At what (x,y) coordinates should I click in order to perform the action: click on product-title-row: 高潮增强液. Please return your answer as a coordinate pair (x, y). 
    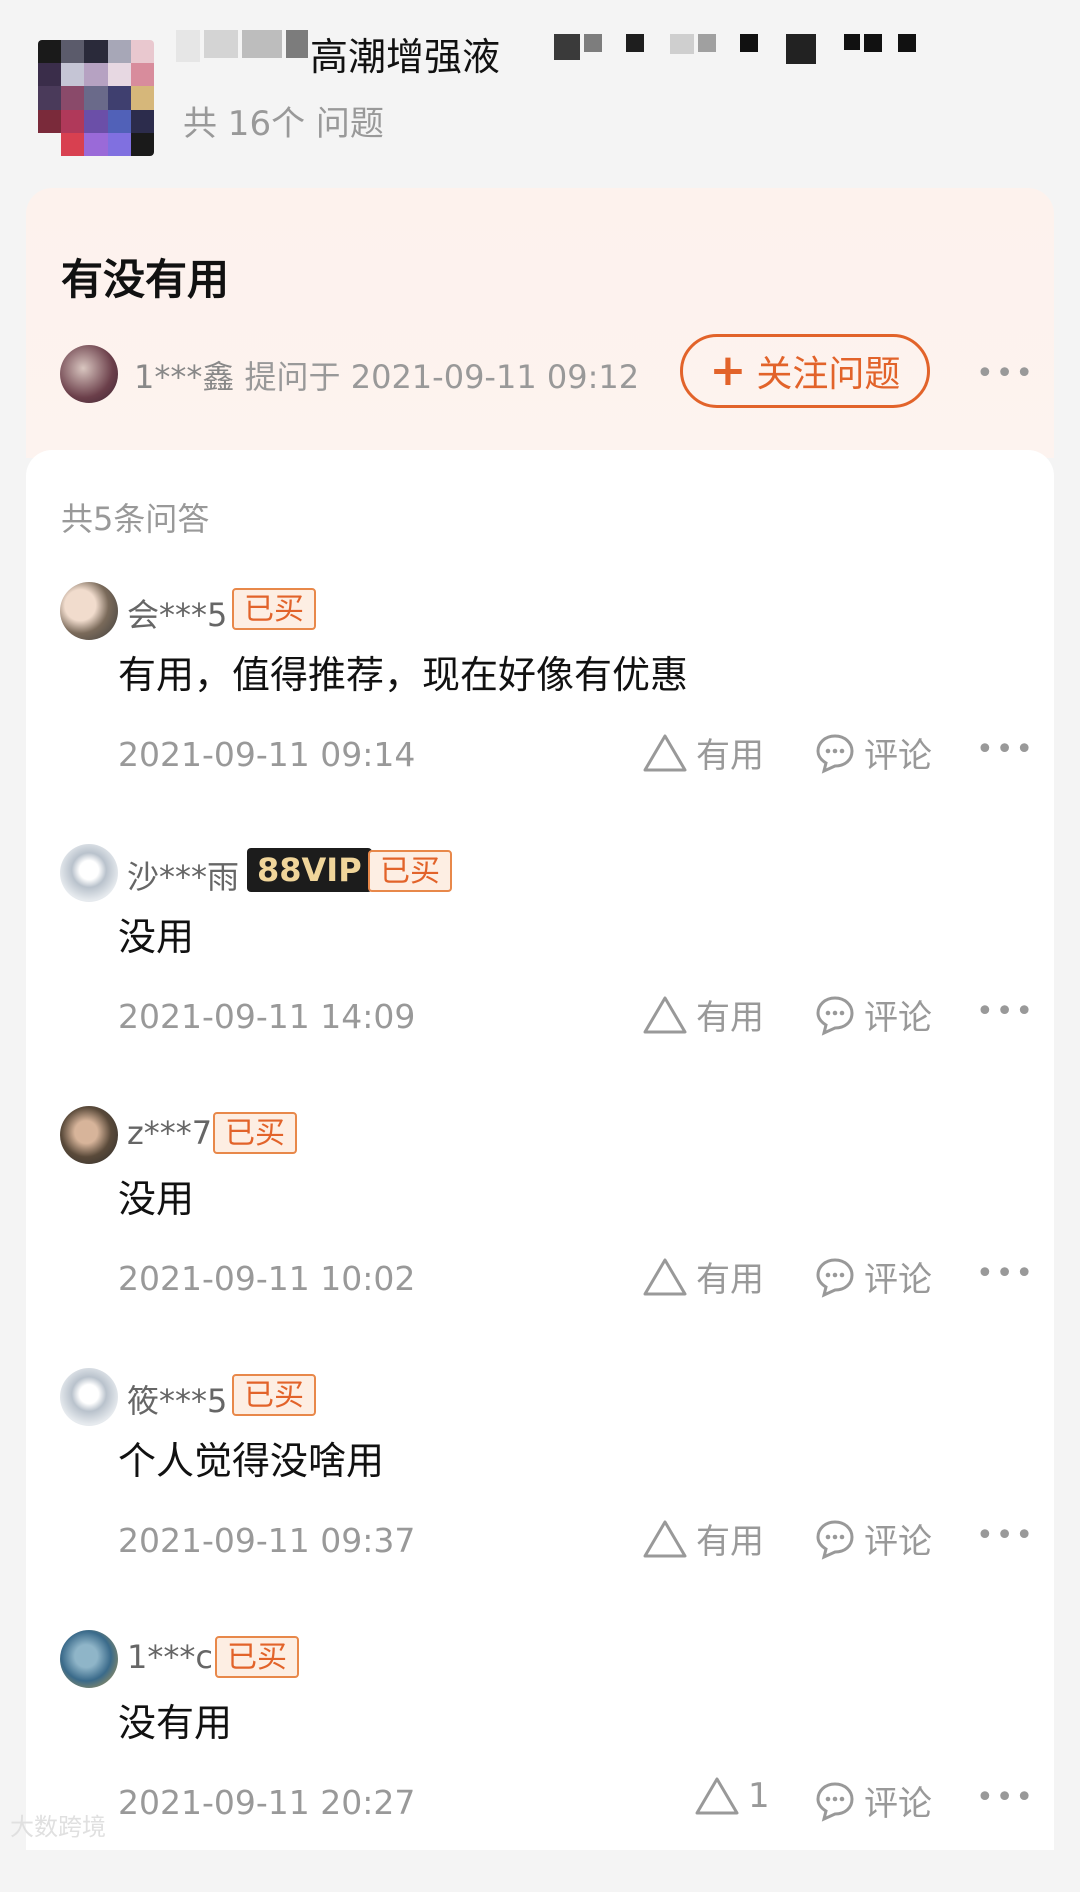
    Looking at the image, I should click on (611, 50).